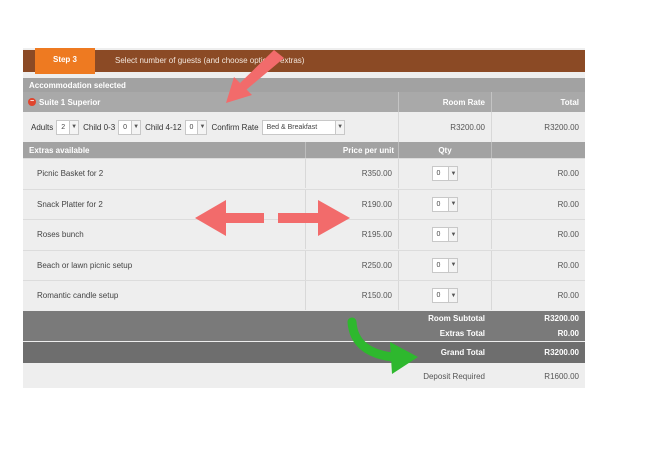  I want to click on step-tab: Step 3, so click(65, 61).